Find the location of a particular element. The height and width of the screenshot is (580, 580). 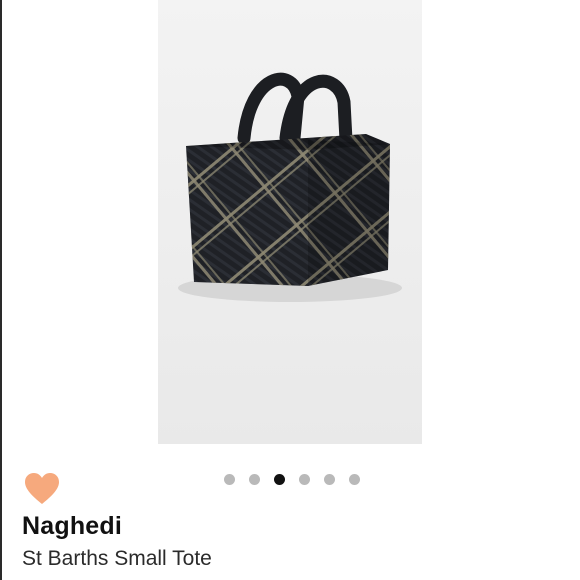

carousel-dots is located at coordinates (292, 479).